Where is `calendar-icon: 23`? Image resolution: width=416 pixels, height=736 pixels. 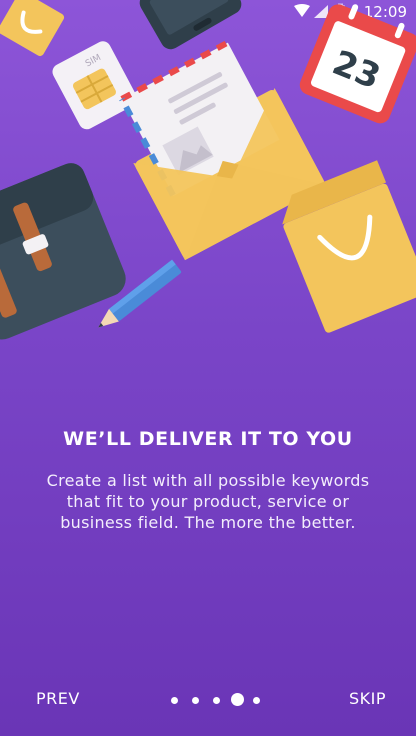
calendar-icon: 23 is located at coordinates (357, 64).